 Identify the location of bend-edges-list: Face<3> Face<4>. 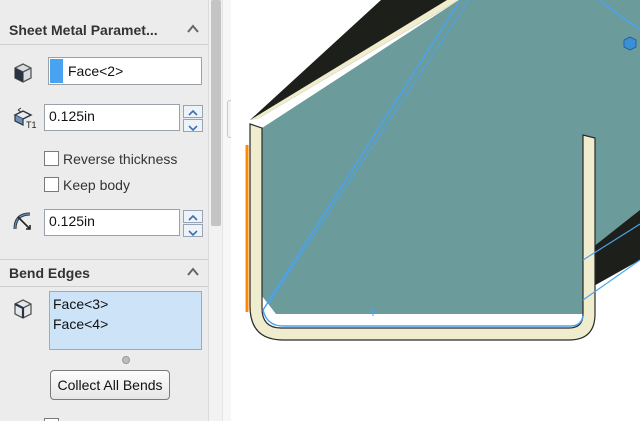
(125, 320).